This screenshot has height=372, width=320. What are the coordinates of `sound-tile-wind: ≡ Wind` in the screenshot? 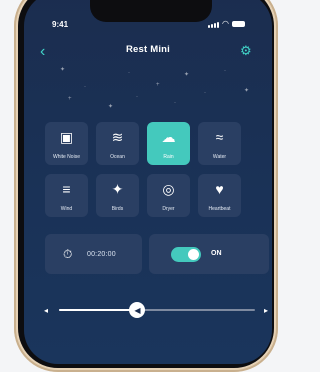 It's located at (66, 195).